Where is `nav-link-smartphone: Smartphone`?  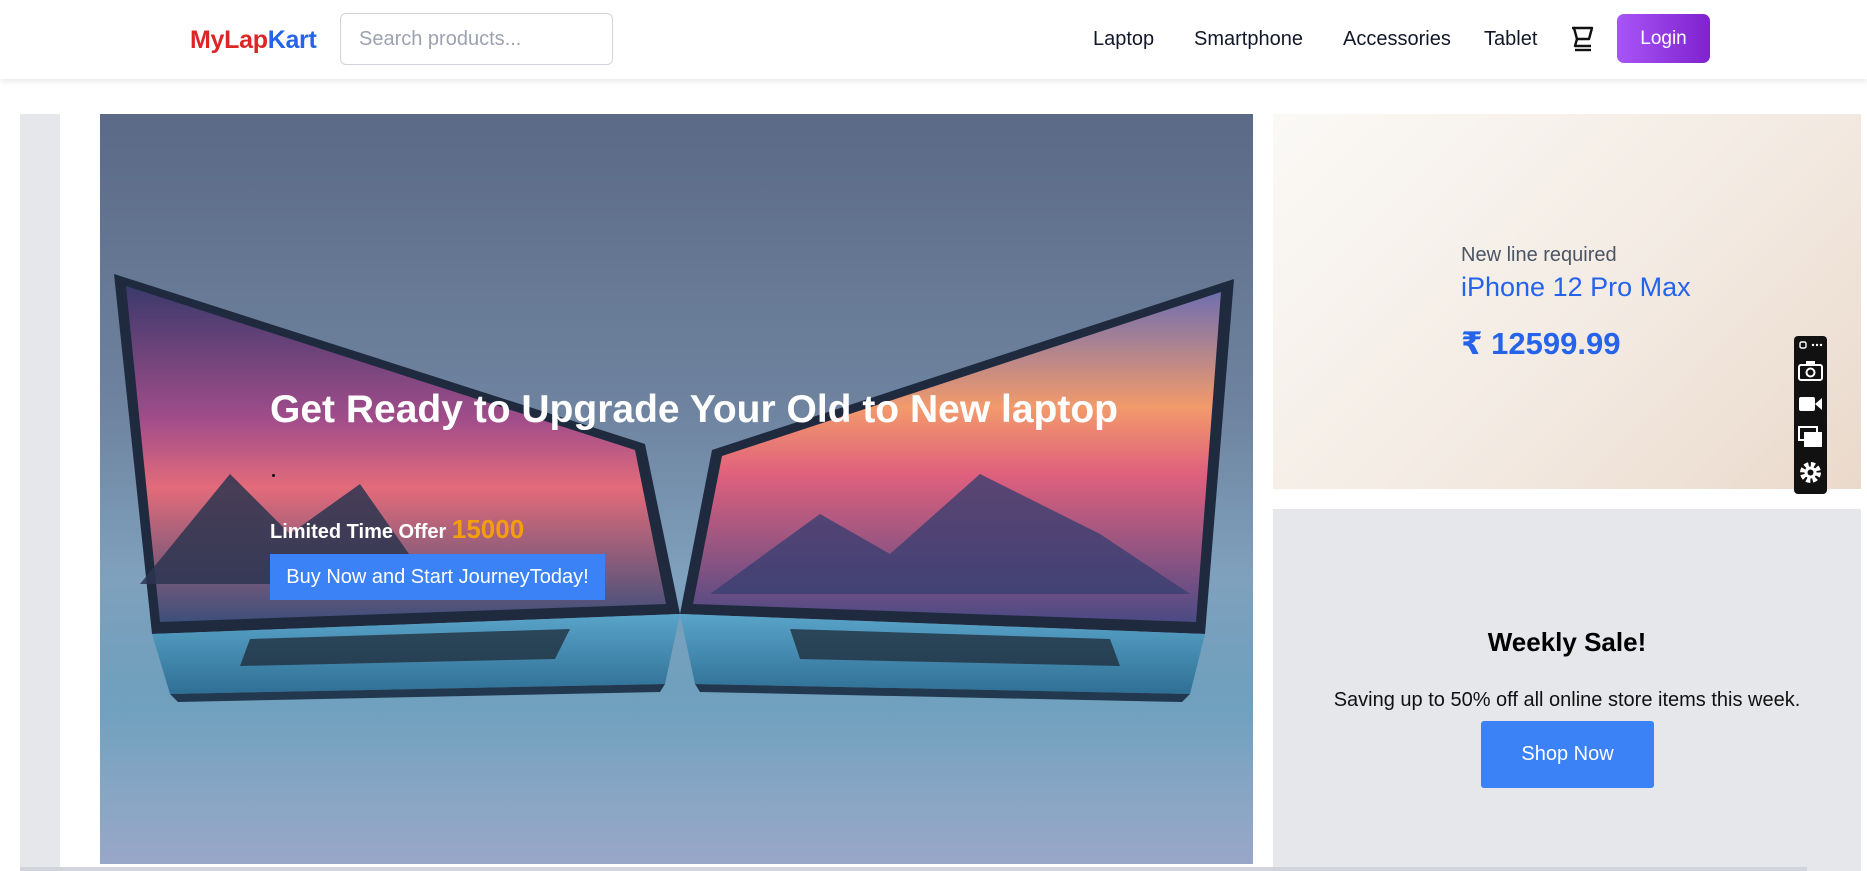
nav-link-smartphone: Smartphone is located at coordinates (1248, 39).